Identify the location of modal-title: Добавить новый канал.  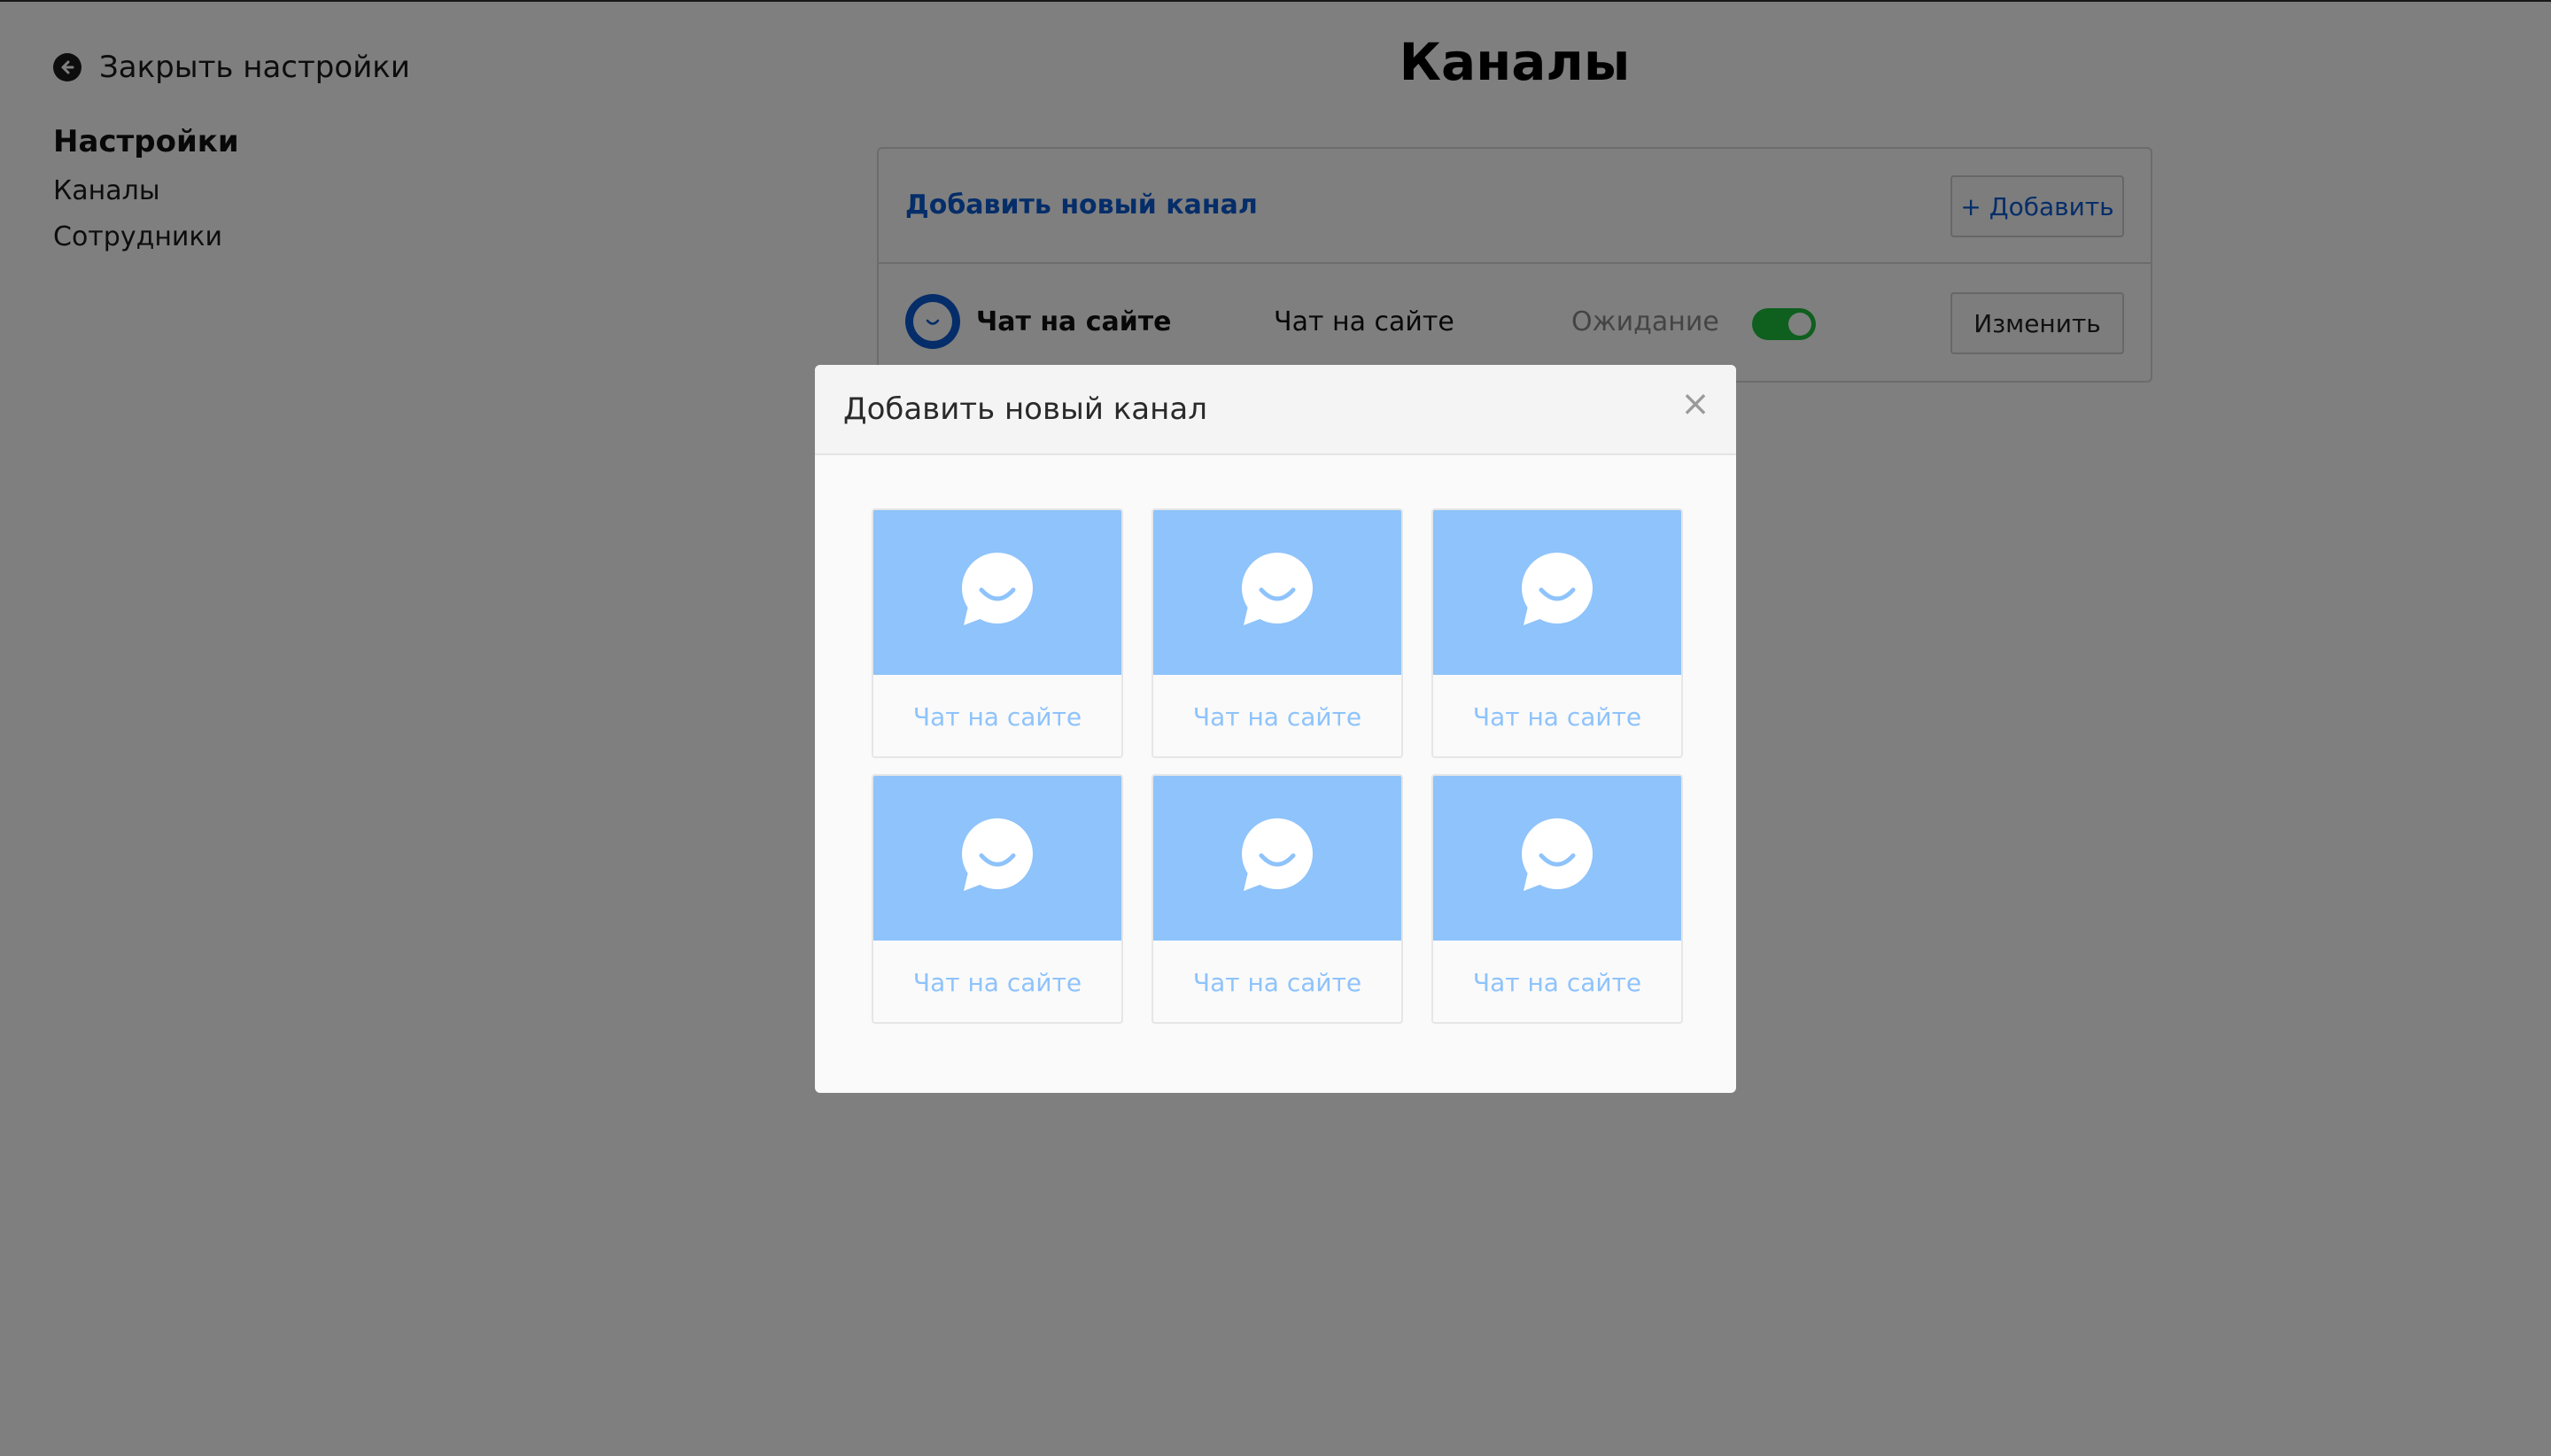
(1025, 409).